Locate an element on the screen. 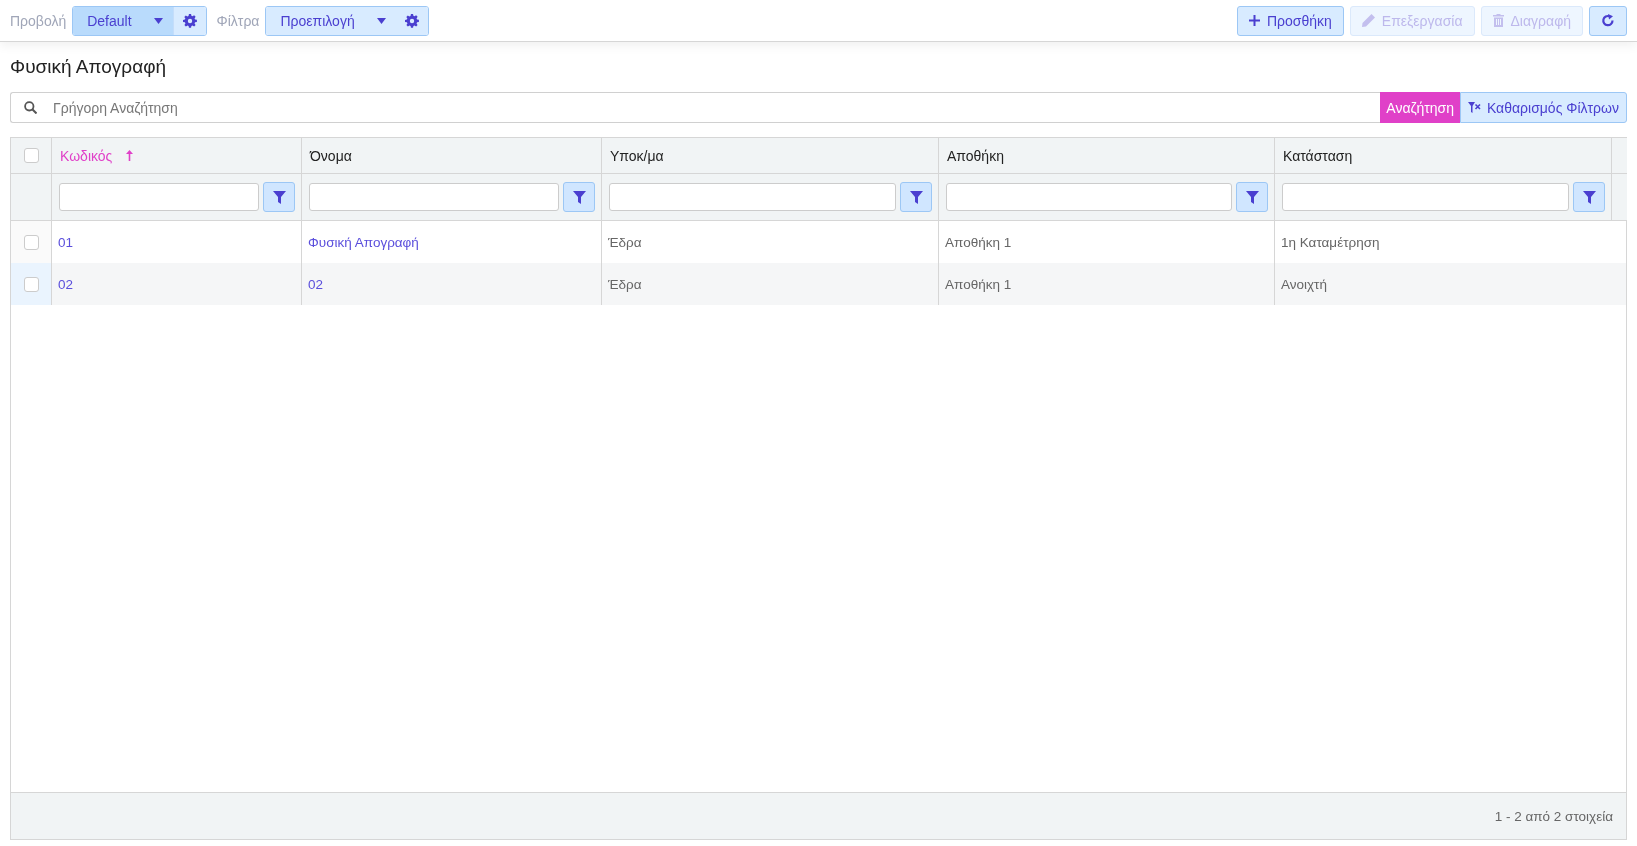 The image size is (1637, 846). filter-clear-icon is located at coordinates (1474, 107).